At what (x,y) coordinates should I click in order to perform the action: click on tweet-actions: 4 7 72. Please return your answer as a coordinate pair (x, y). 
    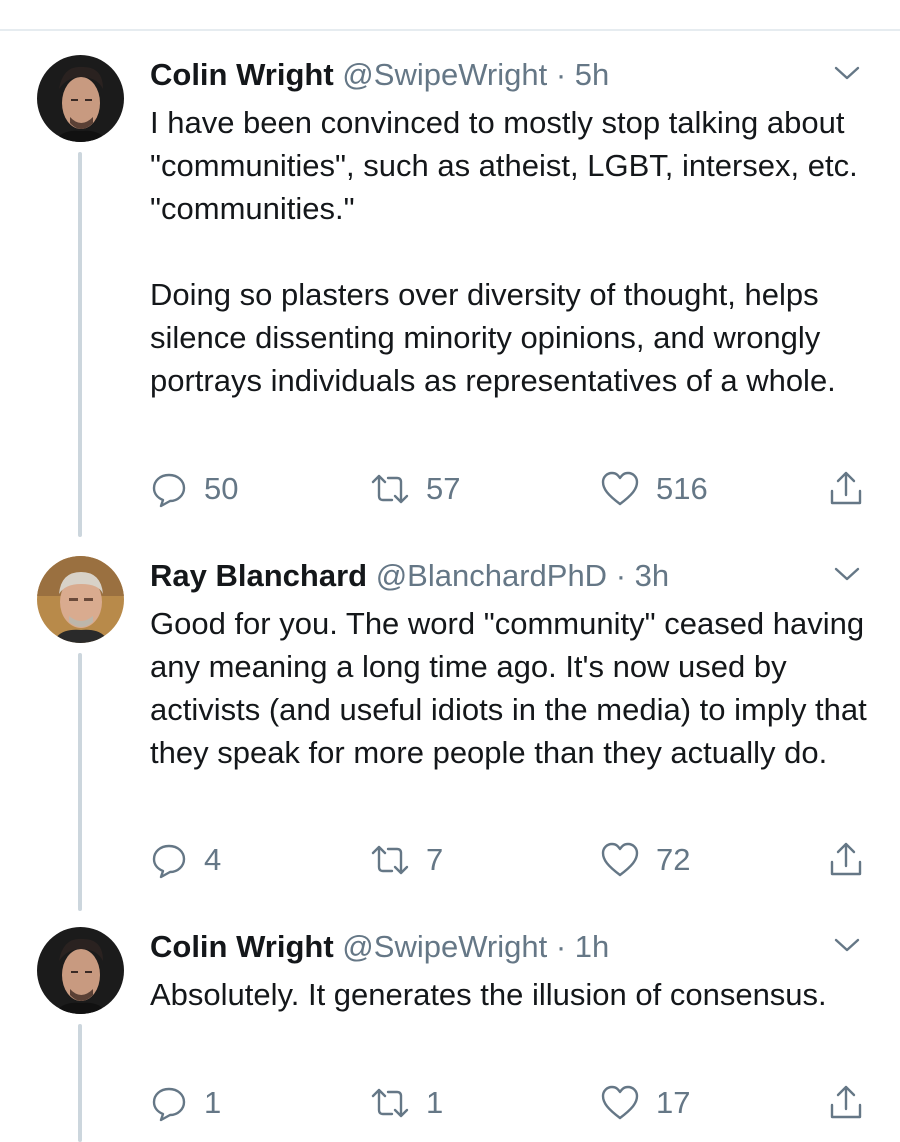
    Looking at the image, I should click on (510, 860).